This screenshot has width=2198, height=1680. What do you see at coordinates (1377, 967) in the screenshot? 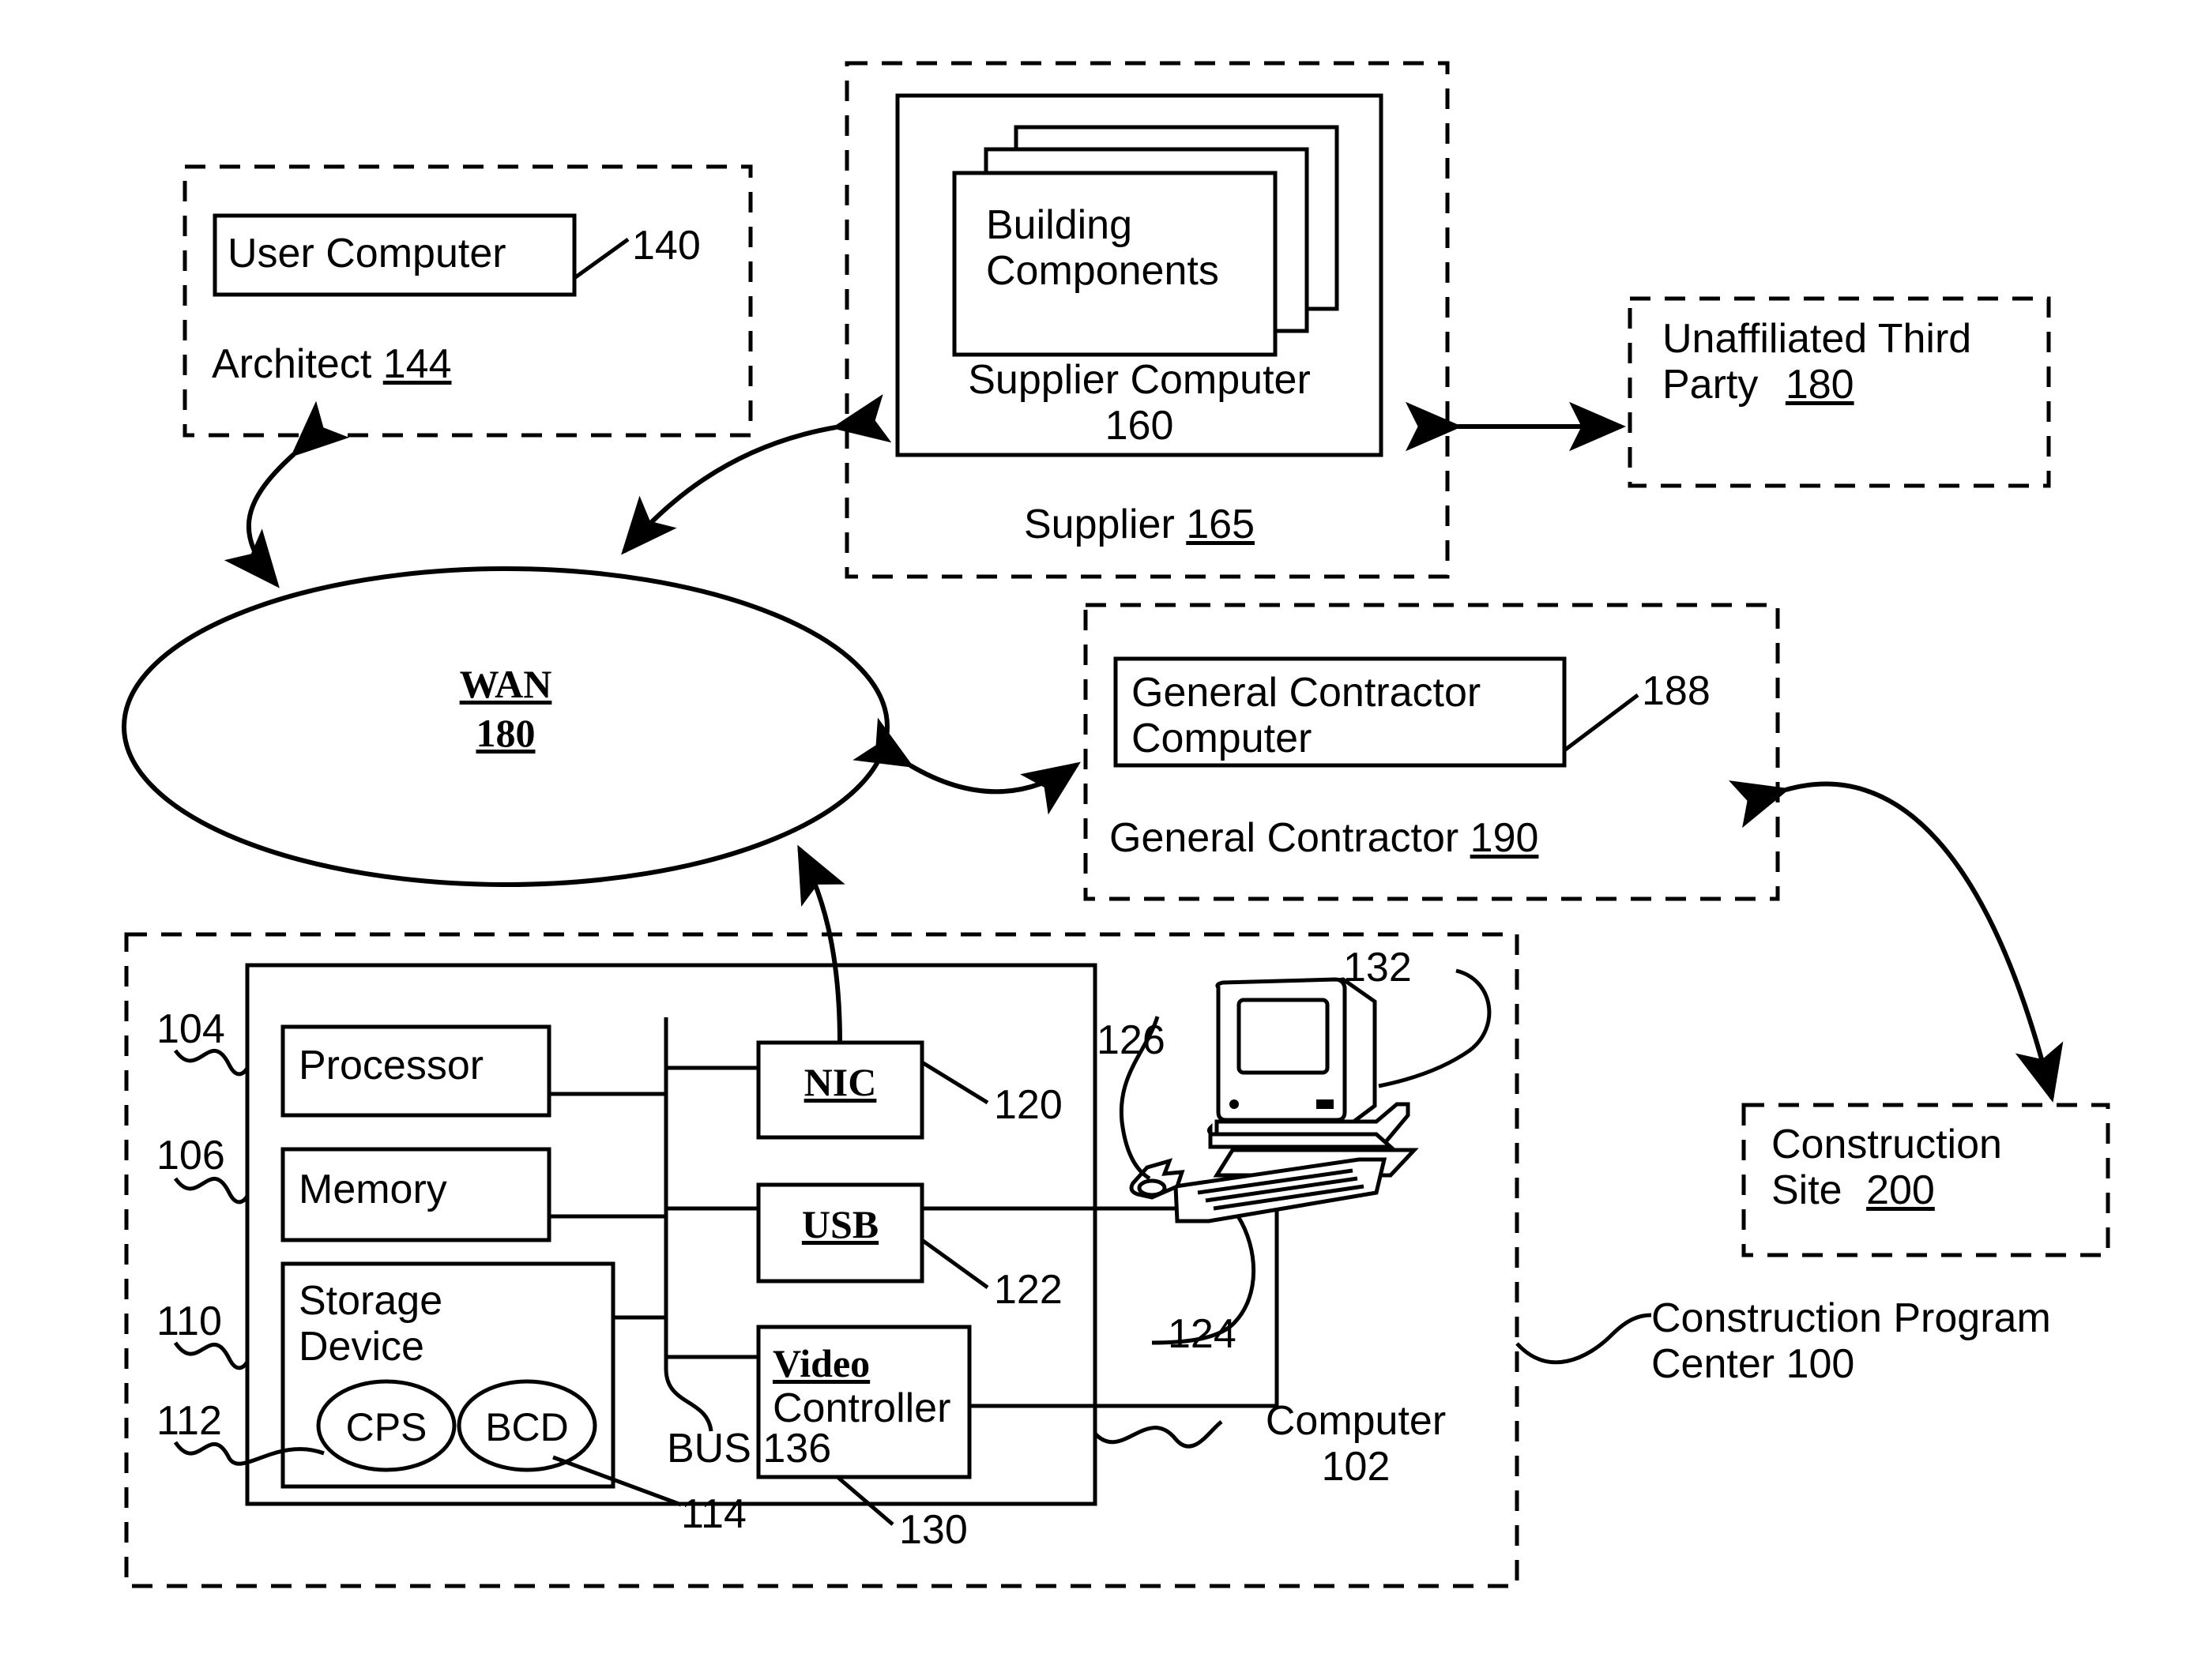
I see `monitor-ref: 132` at bounding box center [1377, 967].